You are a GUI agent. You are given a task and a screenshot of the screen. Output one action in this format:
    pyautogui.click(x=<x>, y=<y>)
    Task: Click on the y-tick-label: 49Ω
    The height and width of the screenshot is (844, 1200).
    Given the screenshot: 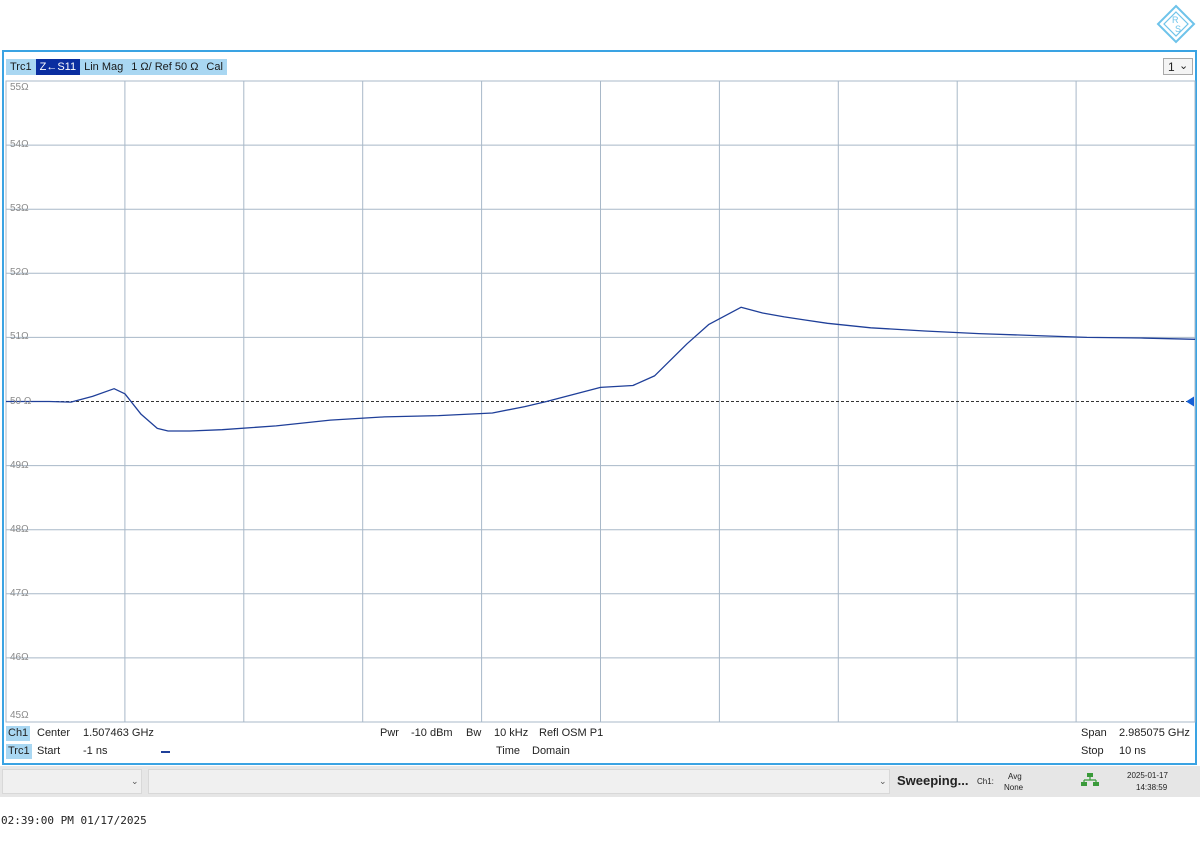 What is the action you would take?
    pyautogui.click(x=19, y=465)
    